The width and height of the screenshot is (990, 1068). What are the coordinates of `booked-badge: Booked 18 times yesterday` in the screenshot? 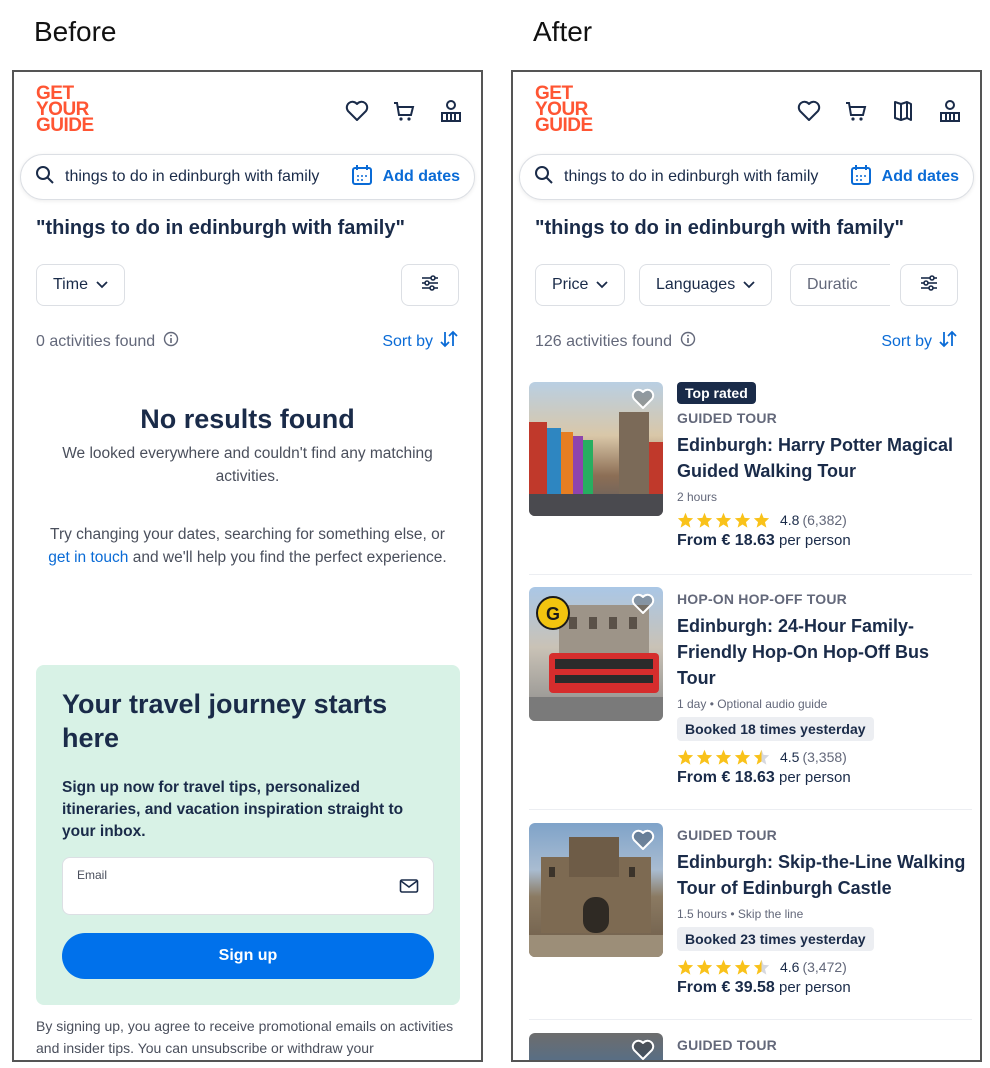 It's located at (775, 729).